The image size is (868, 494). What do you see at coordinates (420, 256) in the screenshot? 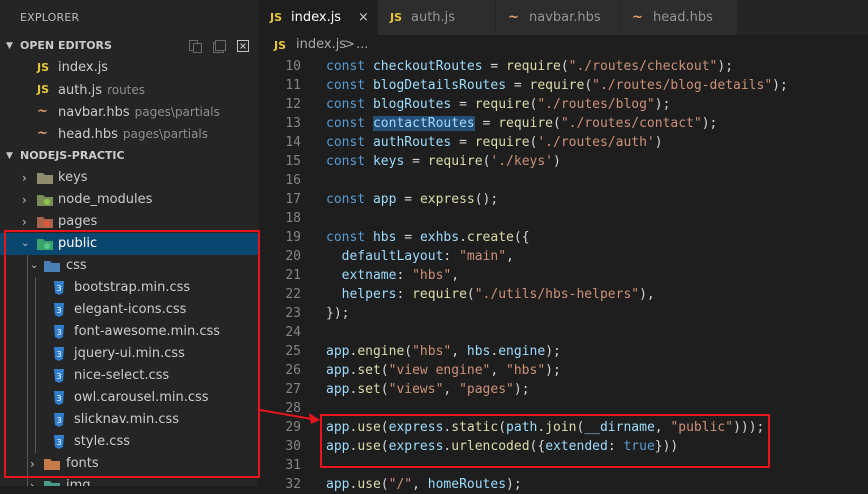
I see `code-text: defaultLayout: "main",` at bounding box center [420, 256].